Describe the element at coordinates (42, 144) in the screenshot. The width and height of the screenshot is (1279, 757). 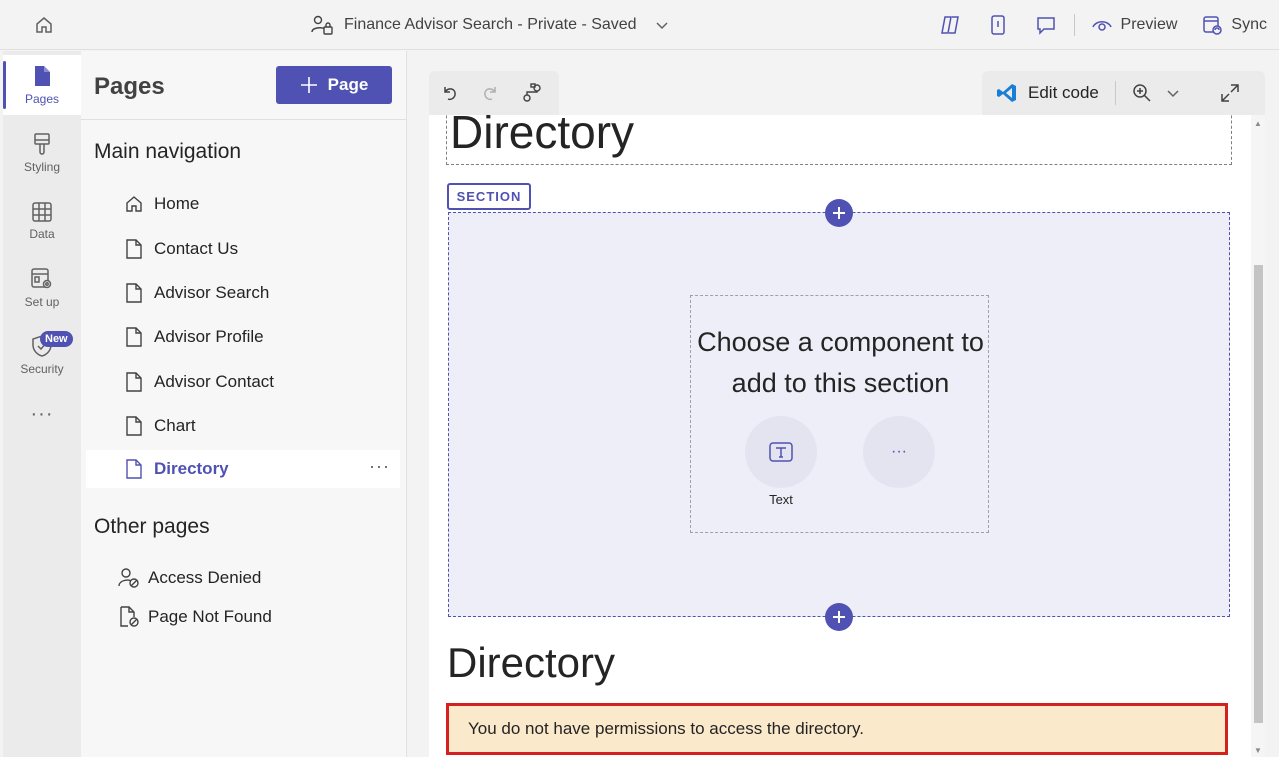
I see `brush-icon` at that location.